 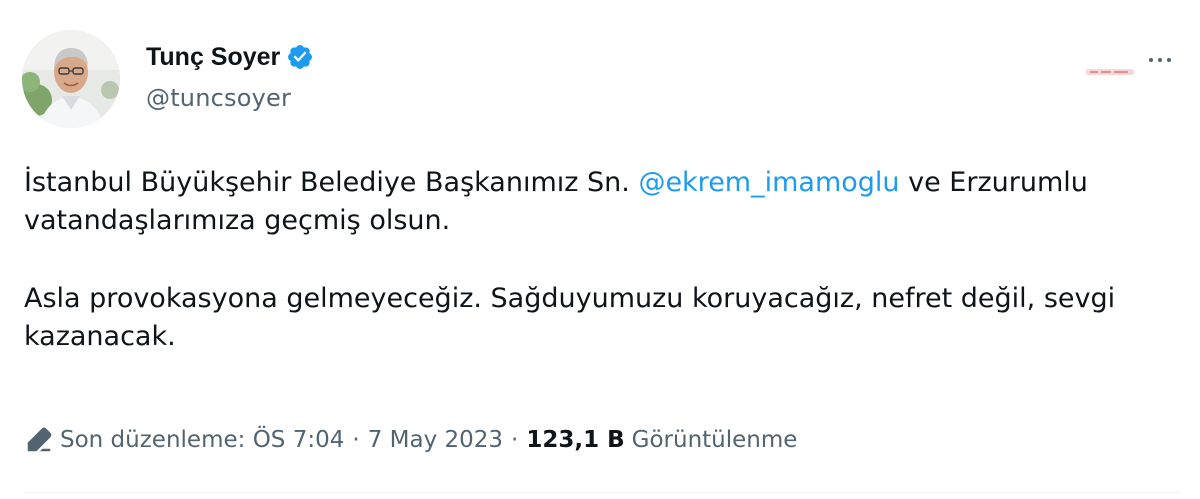 I want to click on tweet-time: ÖS 7:04, so click(x=299, y=440).